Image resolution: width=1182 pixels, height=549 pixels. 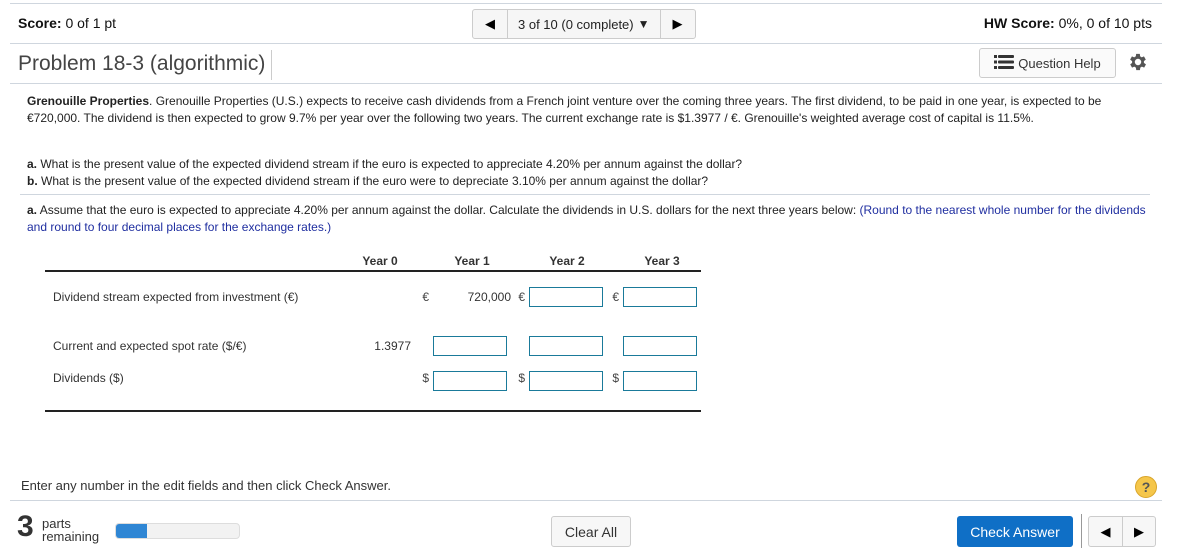 I want to click on question-letter: b., so click(x=32, y=181).